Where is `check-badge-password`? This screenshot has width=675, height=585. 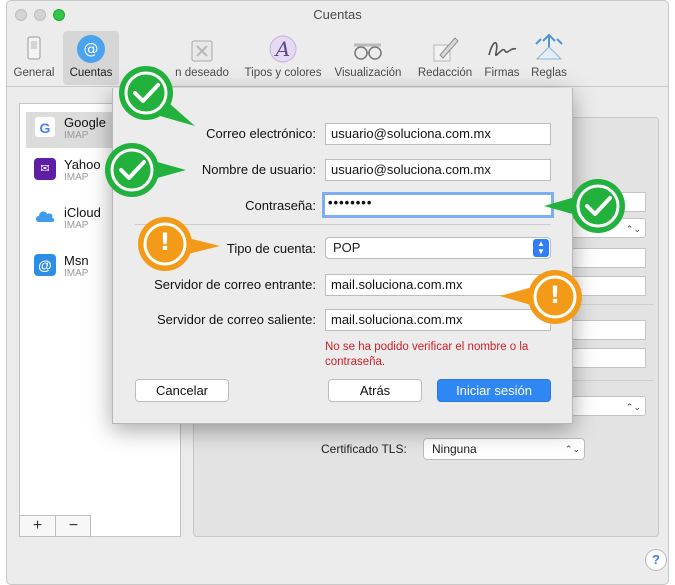 check-badge-password is located at coordinates (584, 206).